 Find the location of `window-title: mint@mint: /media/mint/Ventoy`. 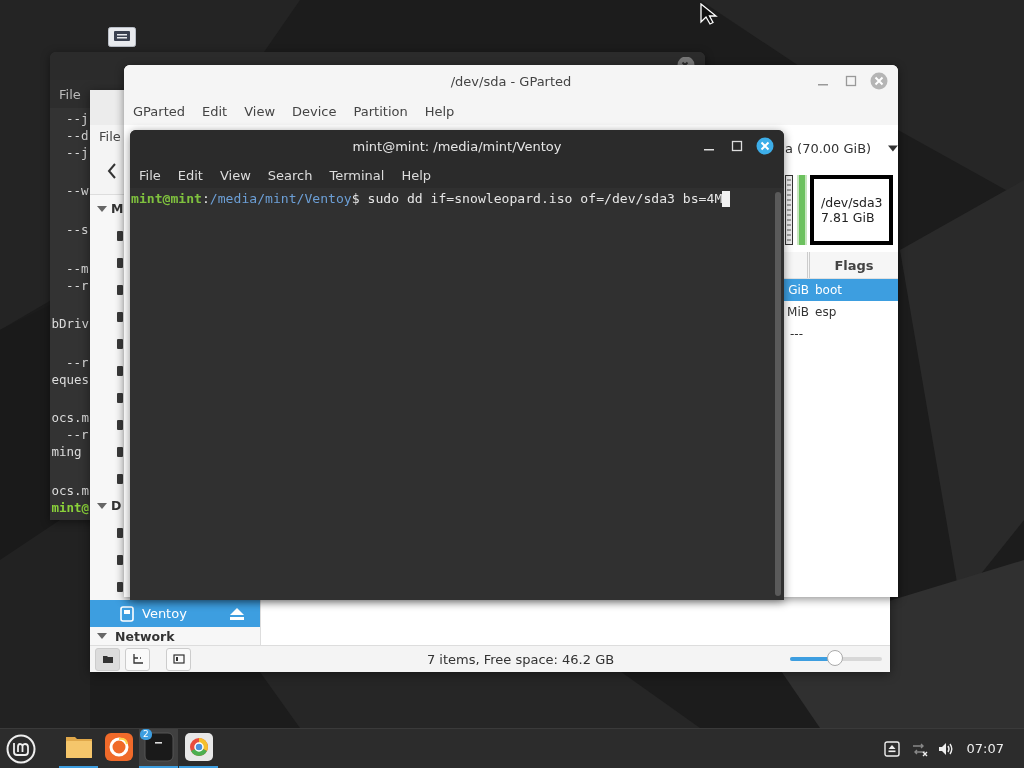

window-title: mint@mint: /media/mint/Ventoy is located at coordinates (457, 146).